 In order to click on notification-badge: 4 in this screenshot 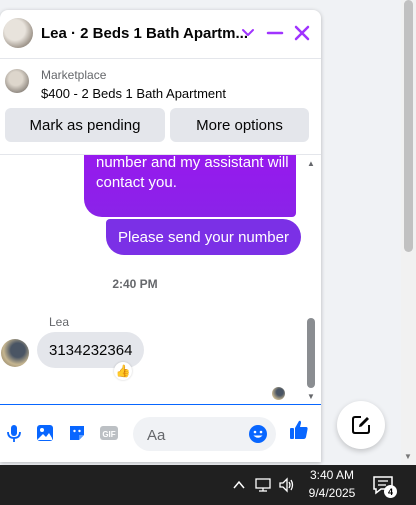, I will do `click(390, 491)`.